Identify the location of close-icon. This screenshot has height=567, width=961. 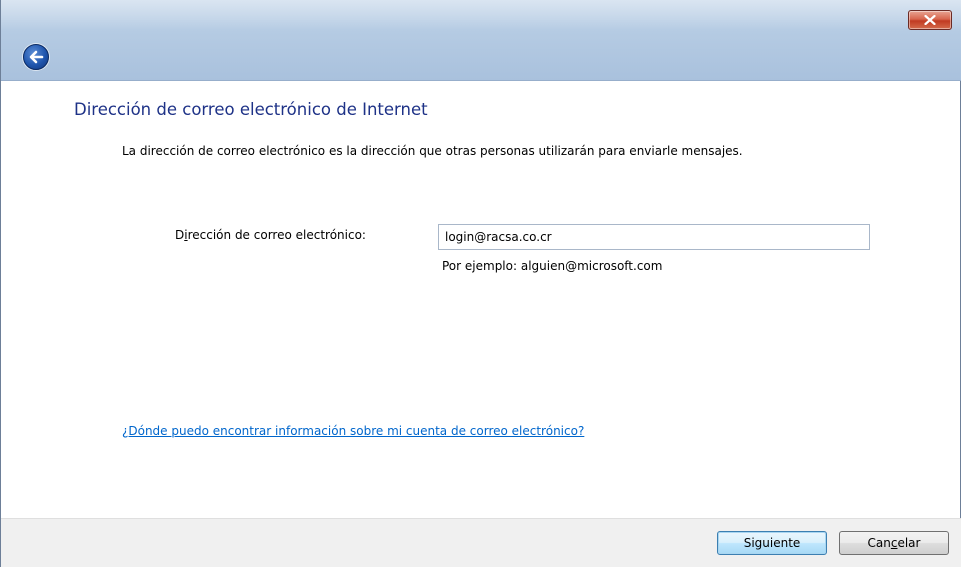
(930, 20).